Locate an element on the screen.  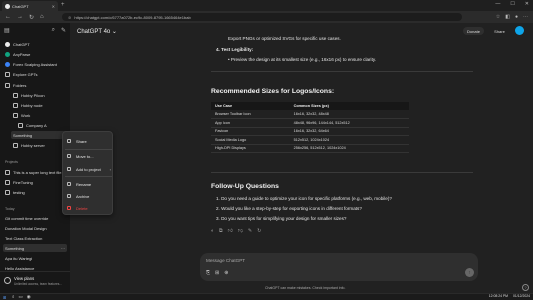
clock-time: 12:08:24 PM is located at coordinates (498, 296).